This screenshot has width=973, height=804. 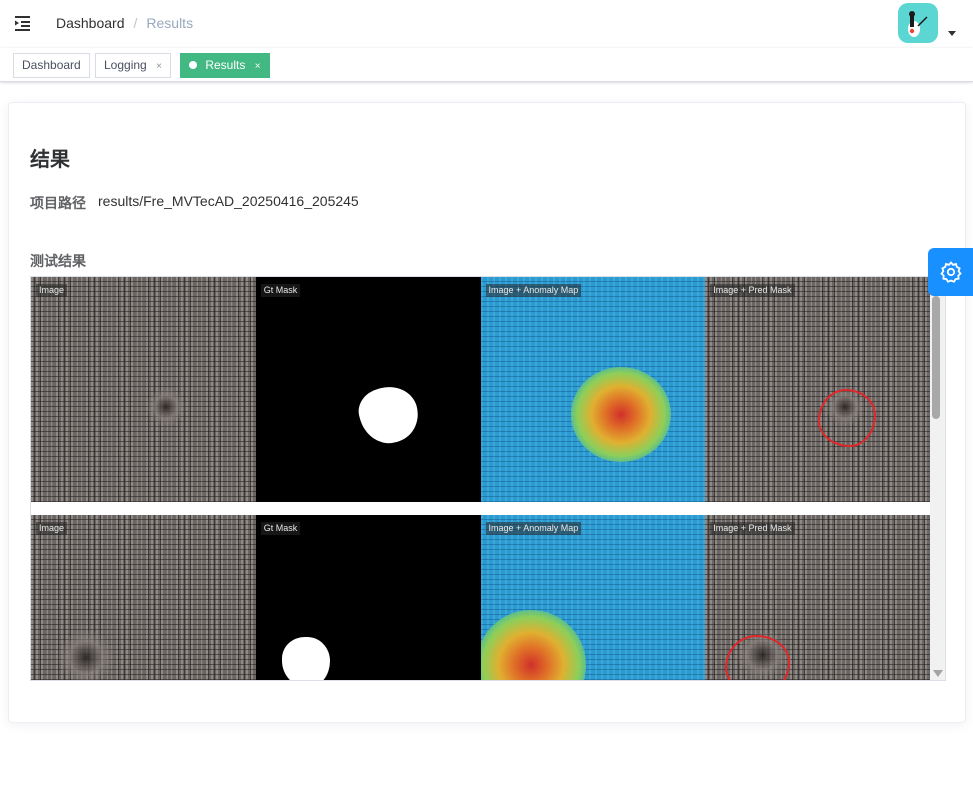 I want to click on breadcrumb-dashboard: Dashboard, so click(x=90, y=23).